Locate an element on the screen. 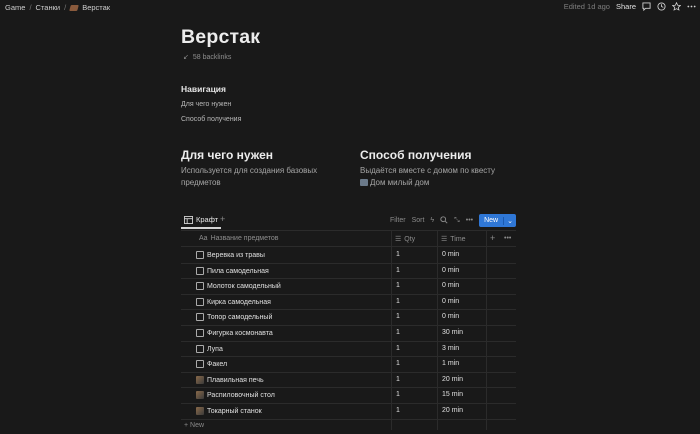 This screenshot has width=700, height=434. cell-name: Кирка самодельная is located at coordinates (233, 301).